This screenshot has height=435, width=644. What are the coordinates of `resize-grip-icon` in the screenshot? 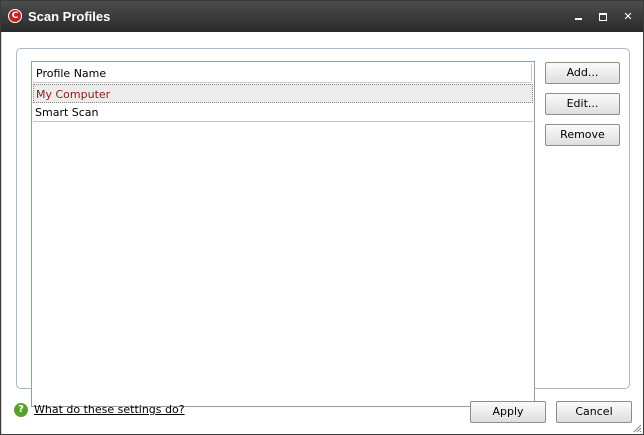 It's located at (637, 428).